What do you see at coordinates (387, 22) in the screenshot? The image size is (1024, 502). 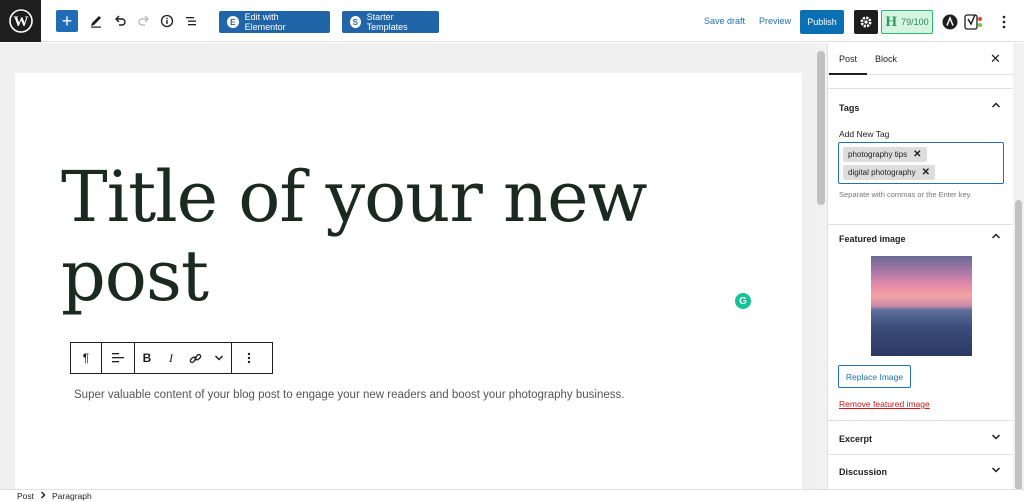 I see `starter-templates-label: Starter Templates` at bounding box center [387, 22].